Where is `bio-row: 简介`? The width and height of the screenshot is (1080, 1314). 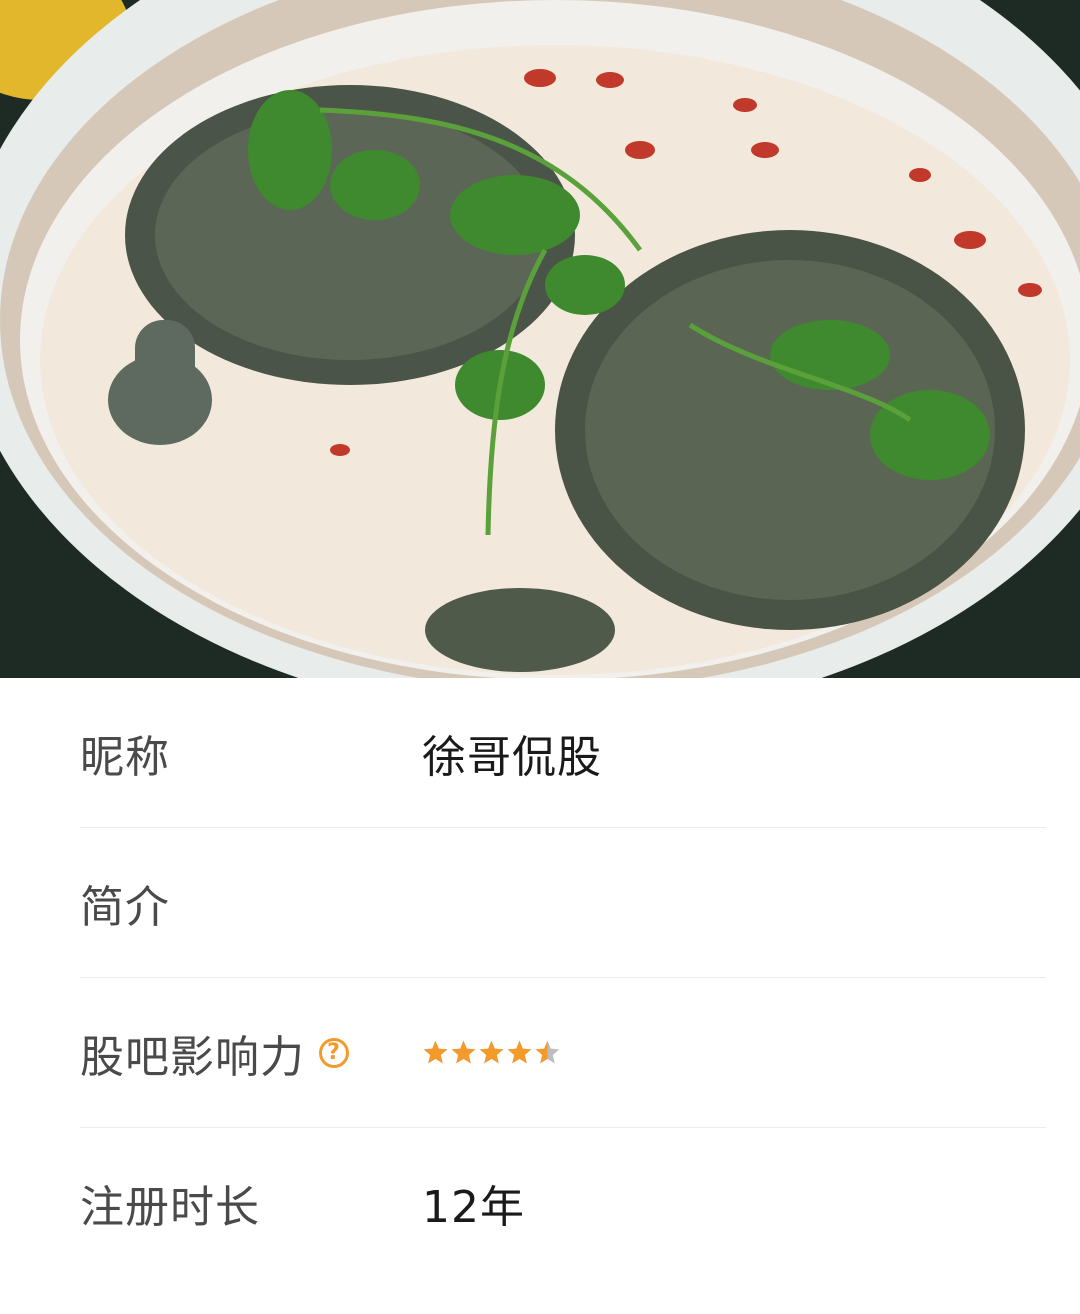 bio-row: 简介 is located at coordinates (563, 903).